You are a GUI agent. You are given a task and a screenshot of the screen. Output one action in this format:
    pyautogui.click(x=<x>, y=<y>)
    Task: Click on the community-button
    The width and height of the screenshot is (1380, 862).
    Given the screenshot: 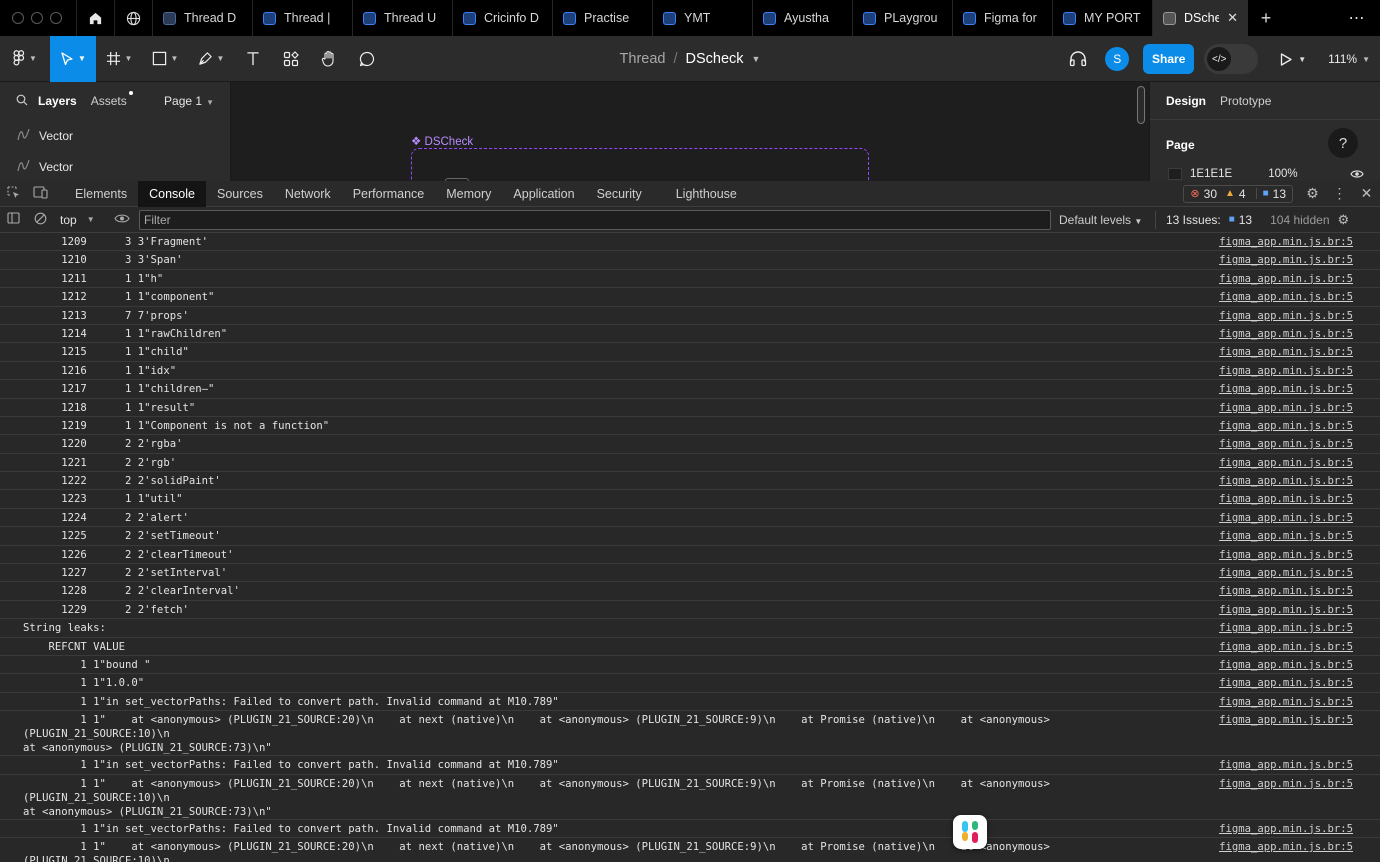 What is the action you would take?
    pyautogui.click(x=133, y=18)
    